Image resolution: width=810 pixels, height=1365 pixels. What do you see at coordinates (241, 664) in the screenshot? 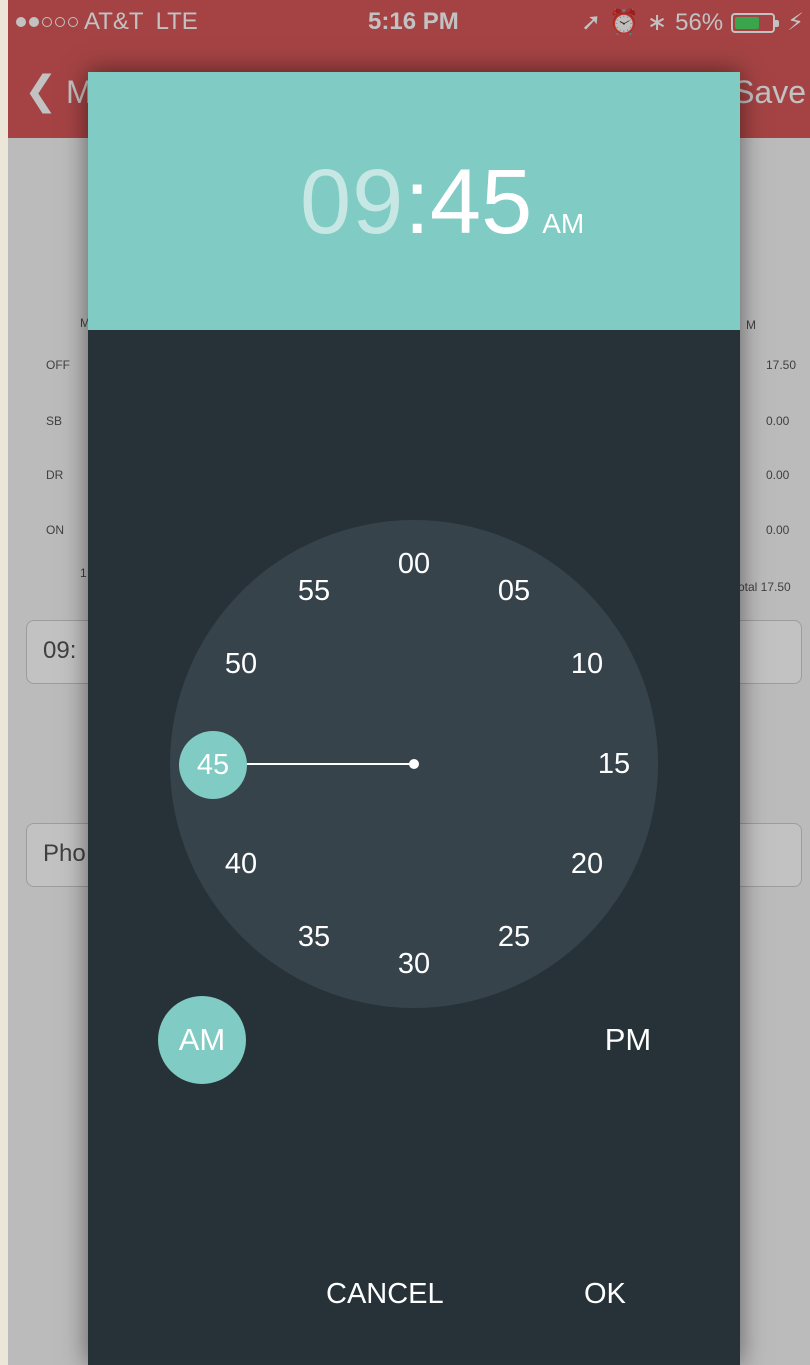
I see `minute-50: 50` at bounding box center [241, 664].